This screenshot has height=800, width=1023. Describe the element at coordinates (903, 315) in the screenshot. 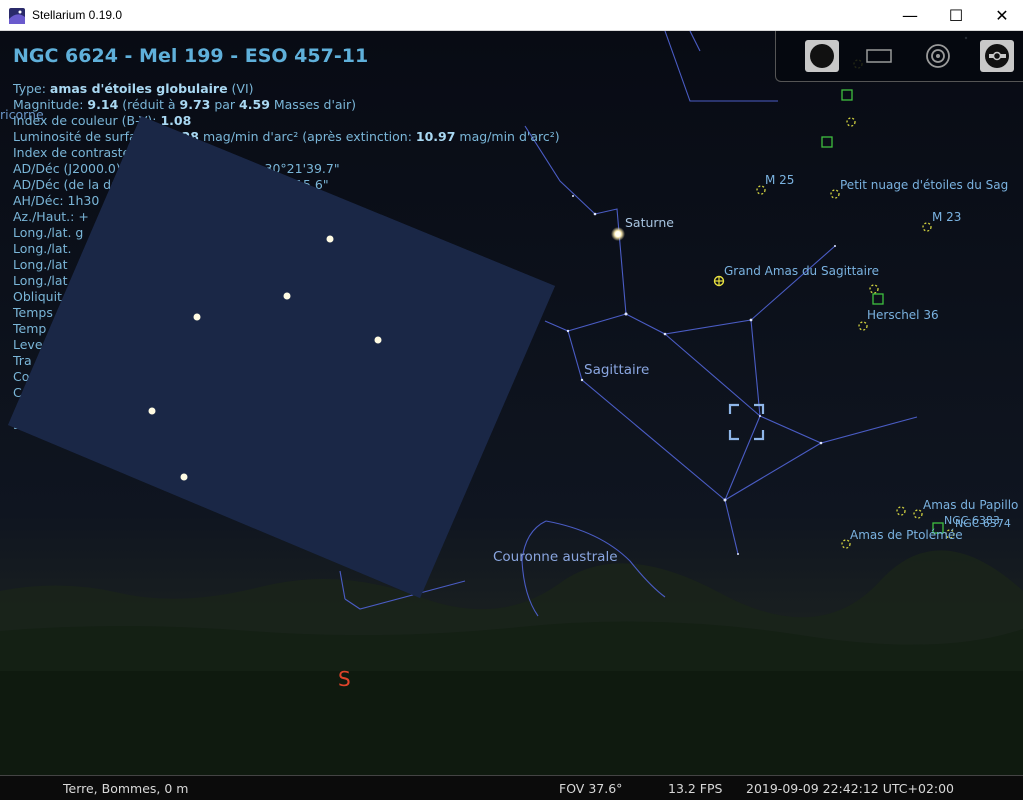

I see `label-herschel36: Herschel 36` at that location.